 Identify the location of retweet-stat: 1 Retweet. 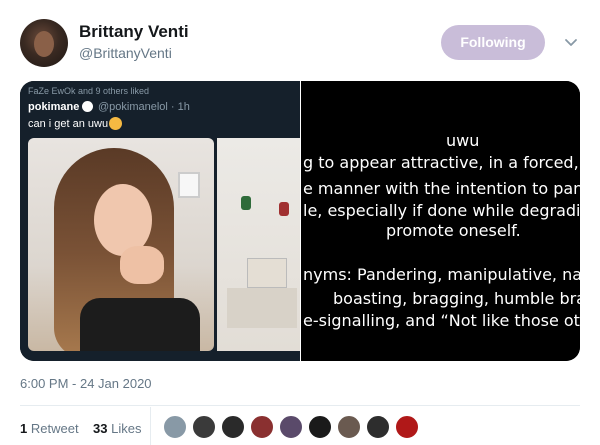
(49, 428).